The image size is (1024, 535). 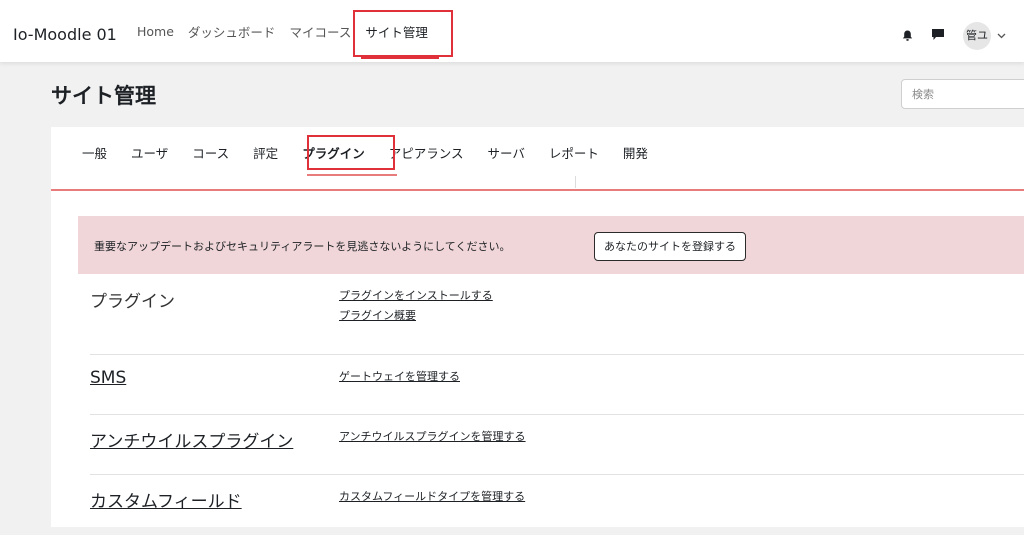 I want to click on manage-gateways-link: ゲートウェイを管理する, so click(x=399, y=377).